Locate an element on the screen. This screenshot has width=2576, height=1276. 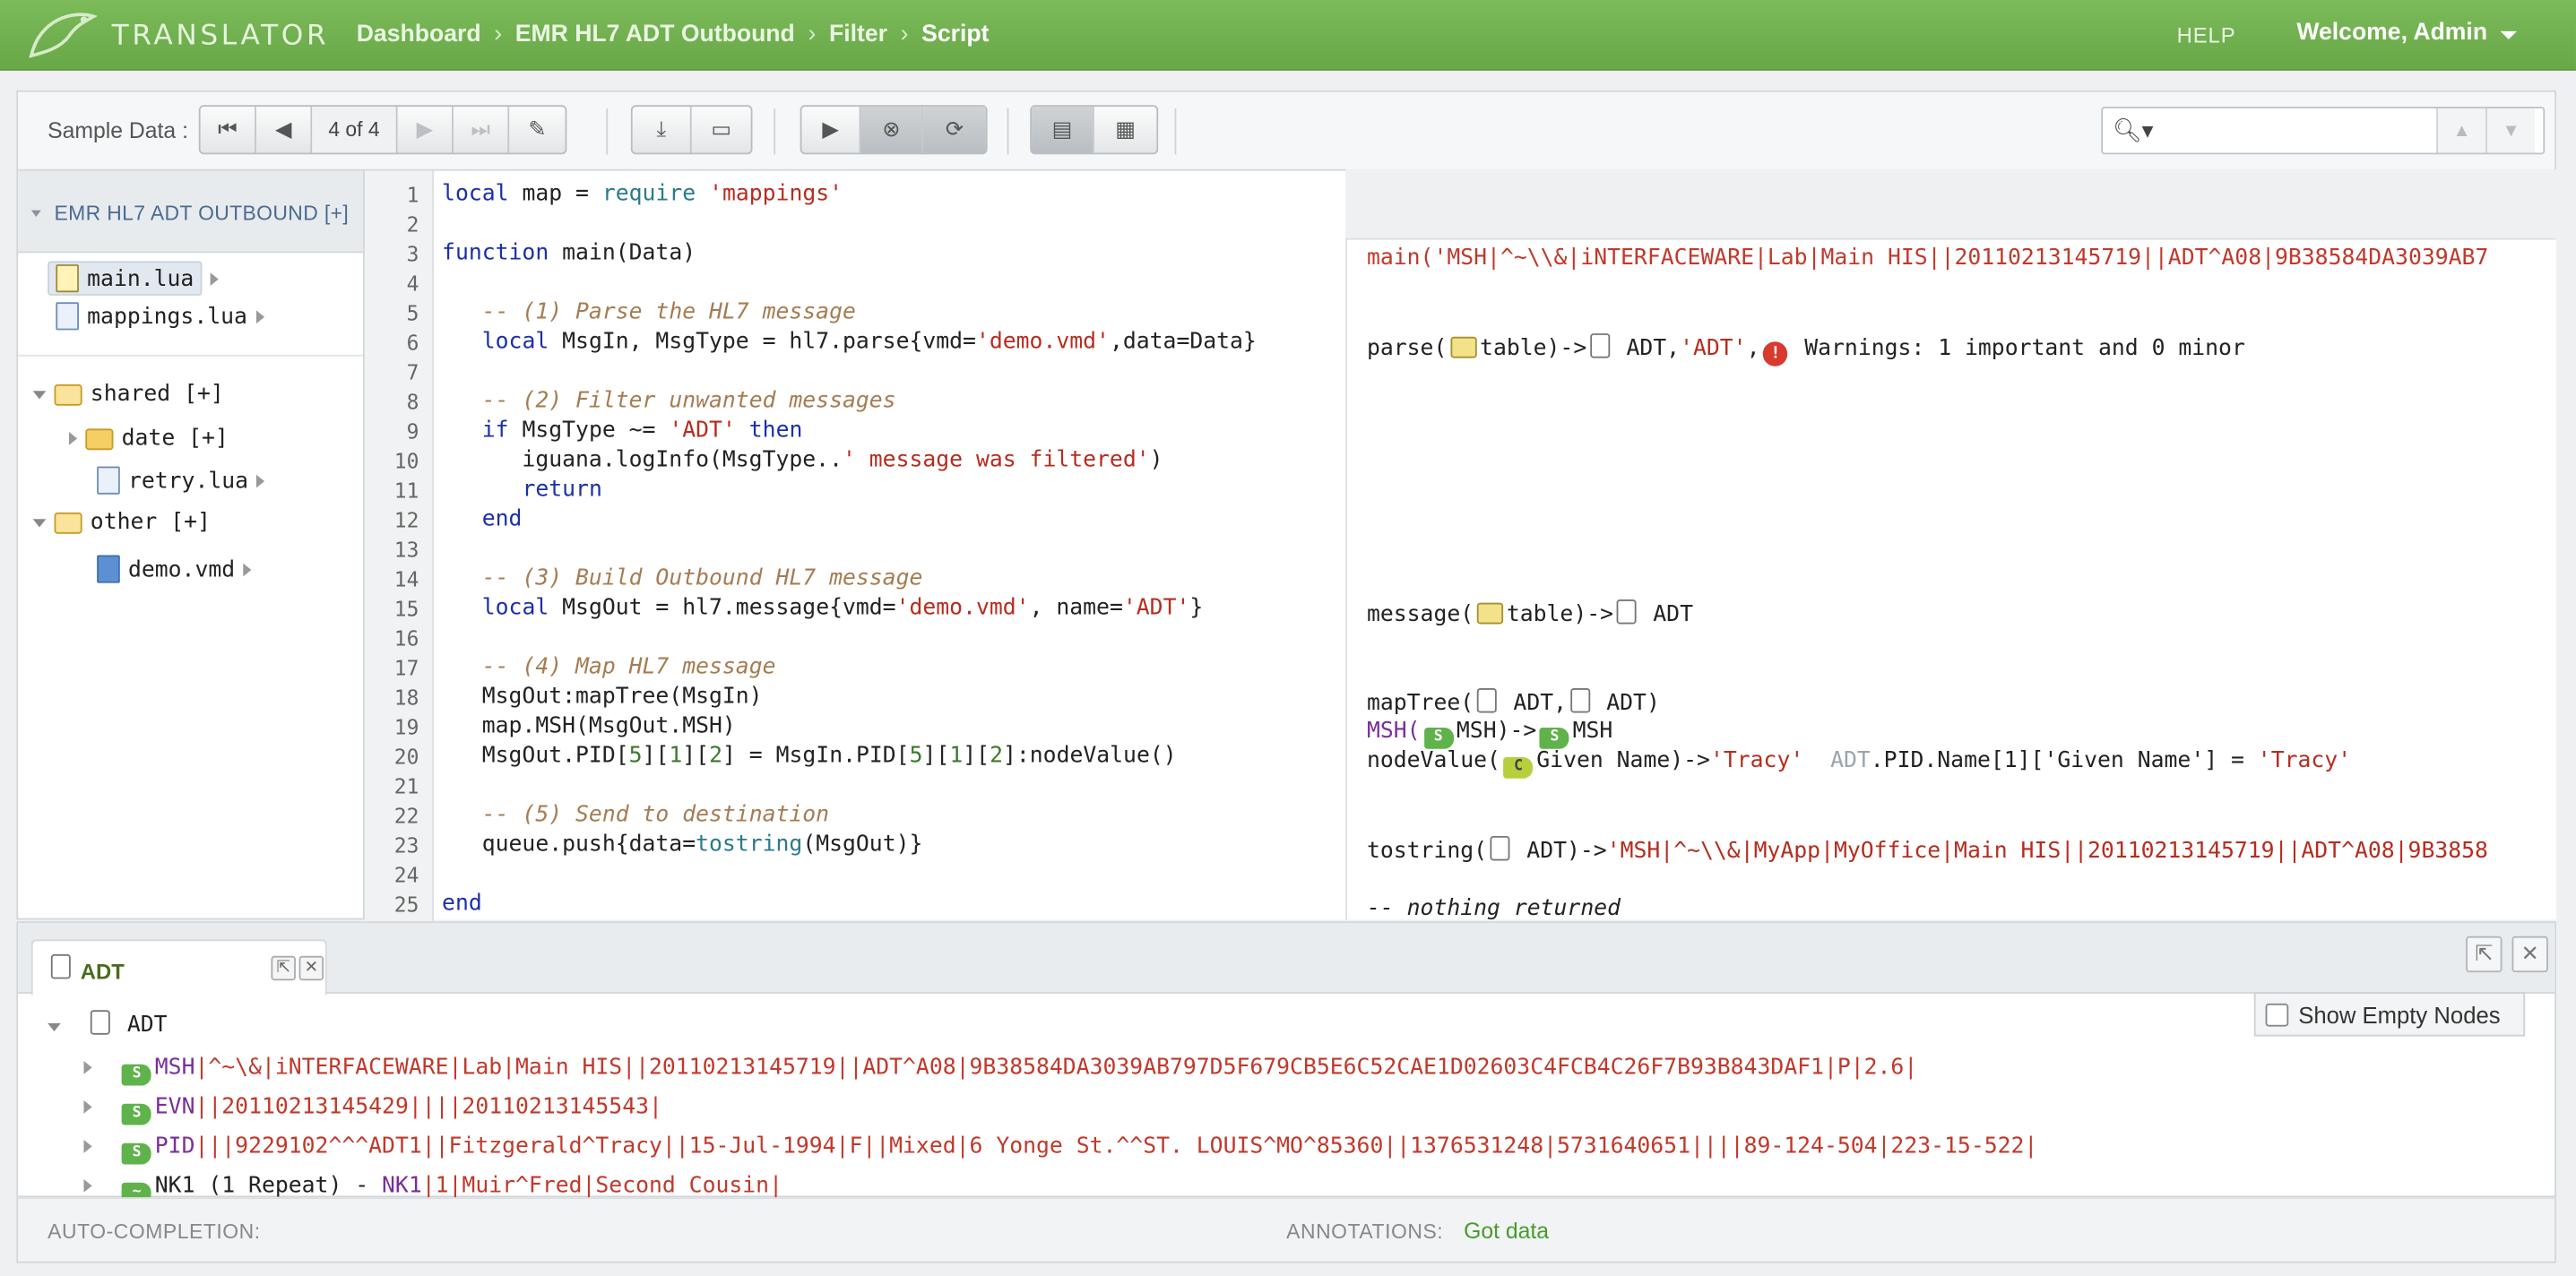
file-main-lua: main.lua is located at coordinates (133, 279).